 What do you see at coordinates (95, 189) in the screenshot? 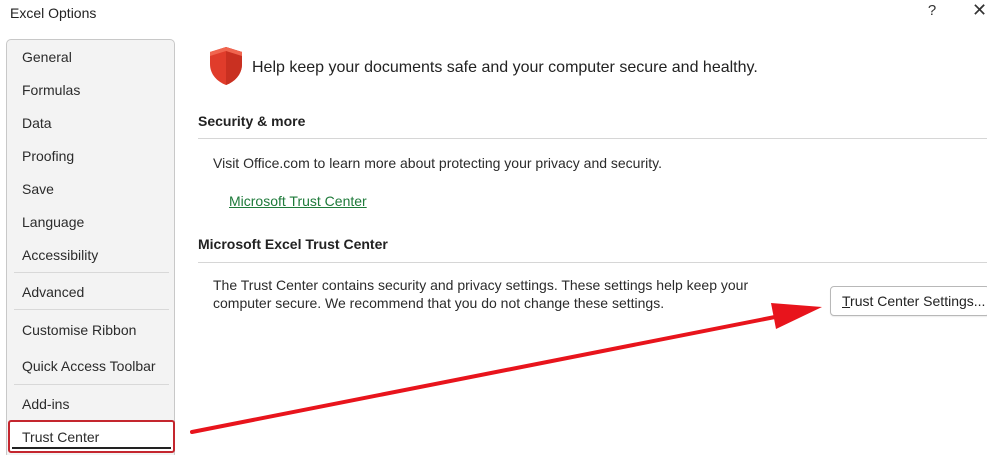
I see `sidebar-item-save: Save` at bounding box center [95, 189].